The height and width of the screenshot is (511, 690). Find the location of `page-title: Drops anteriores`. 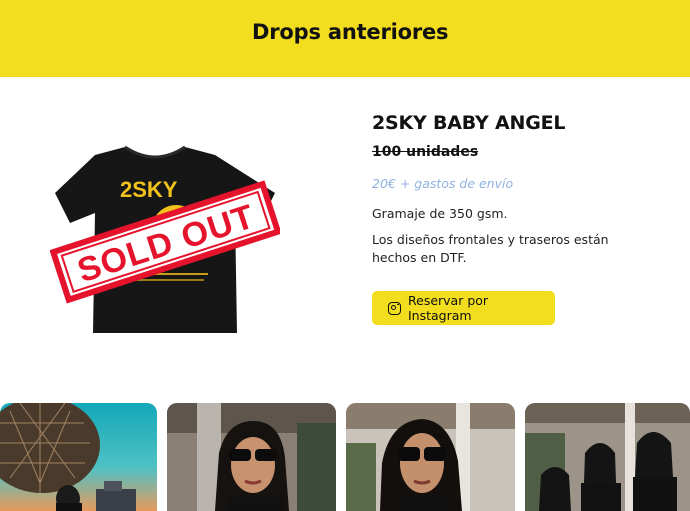

page-title: Drops anteriores is located at coordinates (350, 32).